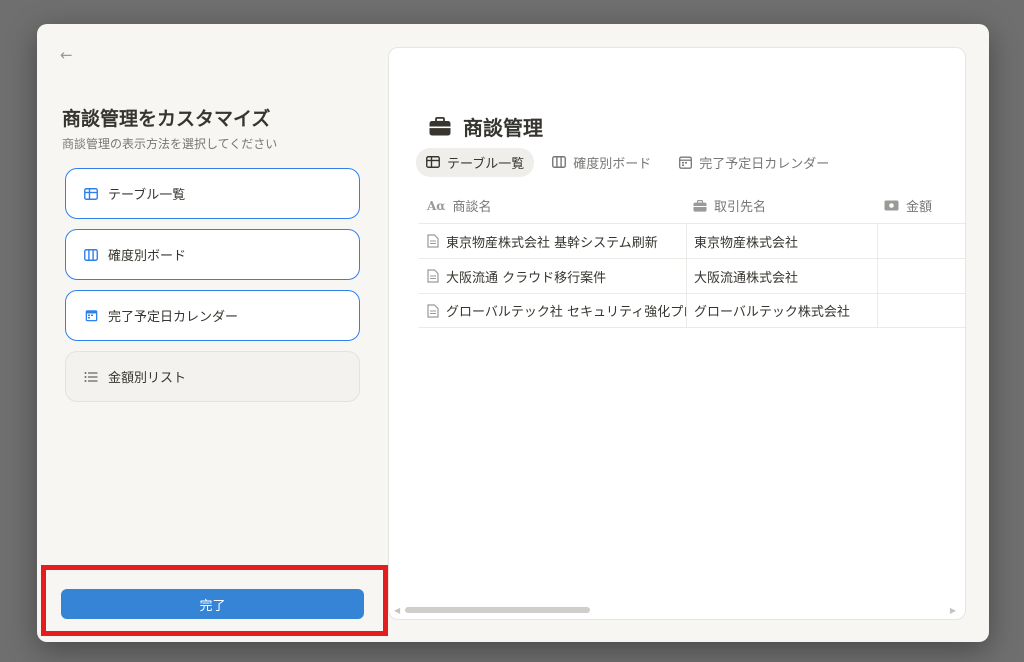  What do you see at coordinates (497, 610) in the screenshot?
I see `scroll-thumb` at bounding box center [497, 610].